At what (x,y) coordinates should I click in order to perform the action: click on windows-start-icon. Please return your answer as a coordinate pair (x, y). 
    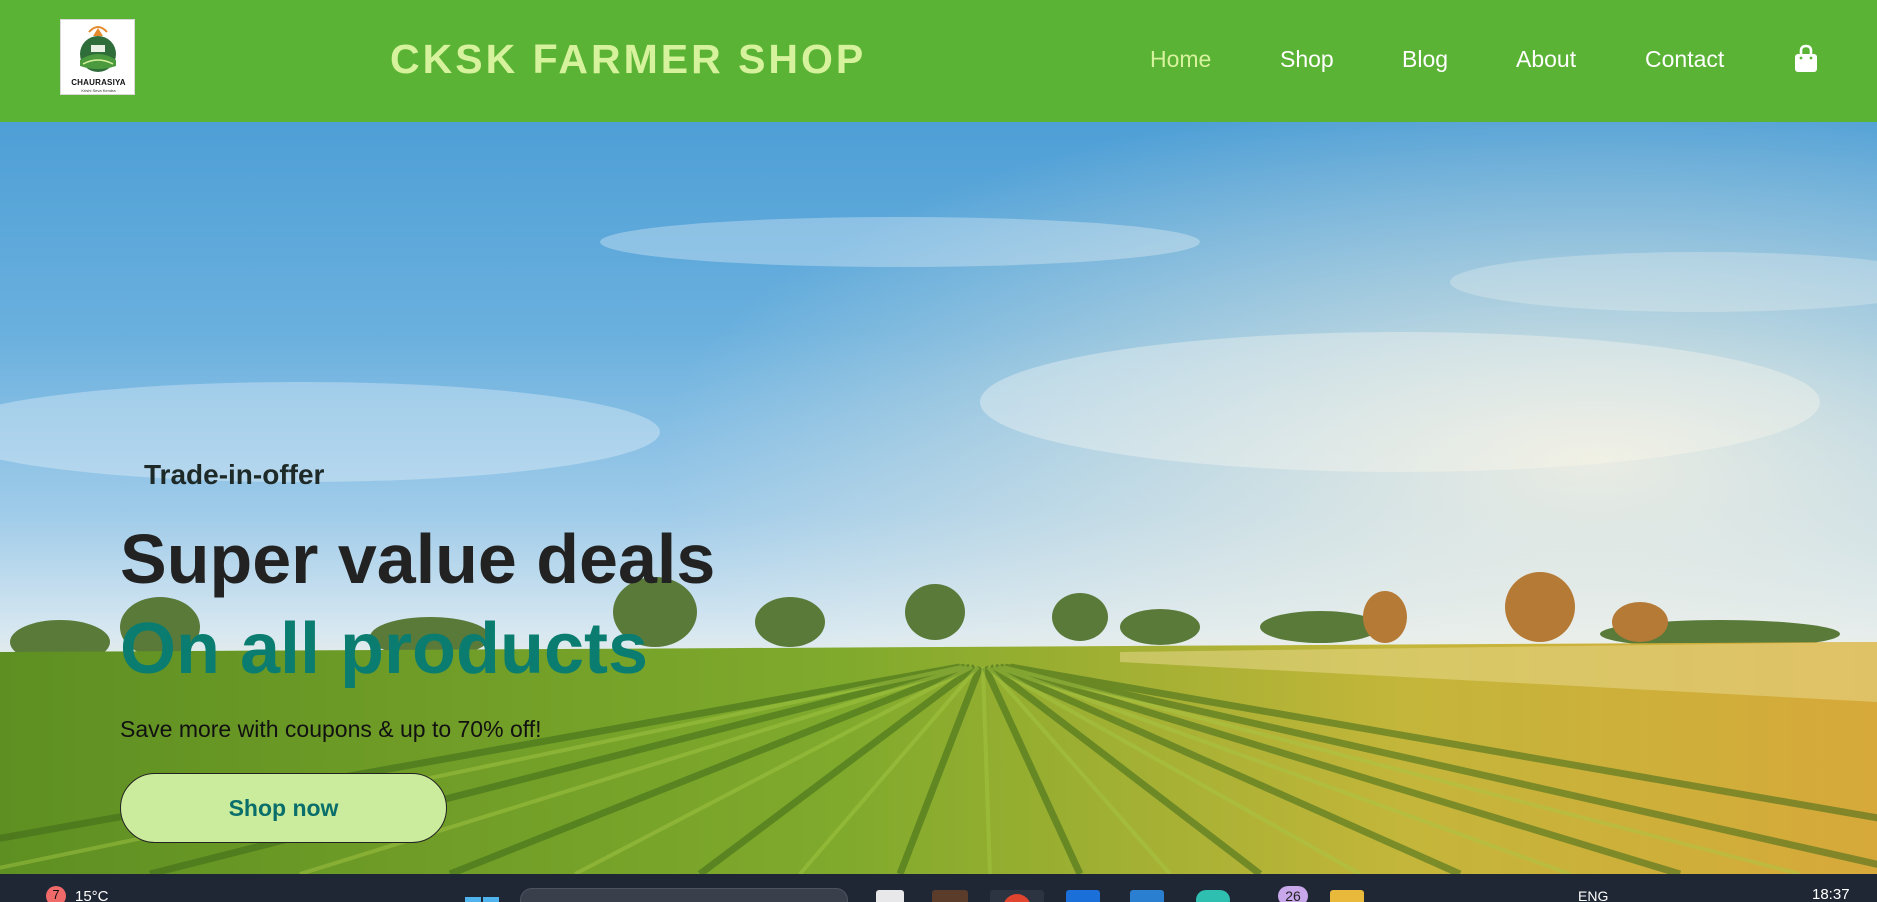
    Looking at the image, I should click on (482, 896).